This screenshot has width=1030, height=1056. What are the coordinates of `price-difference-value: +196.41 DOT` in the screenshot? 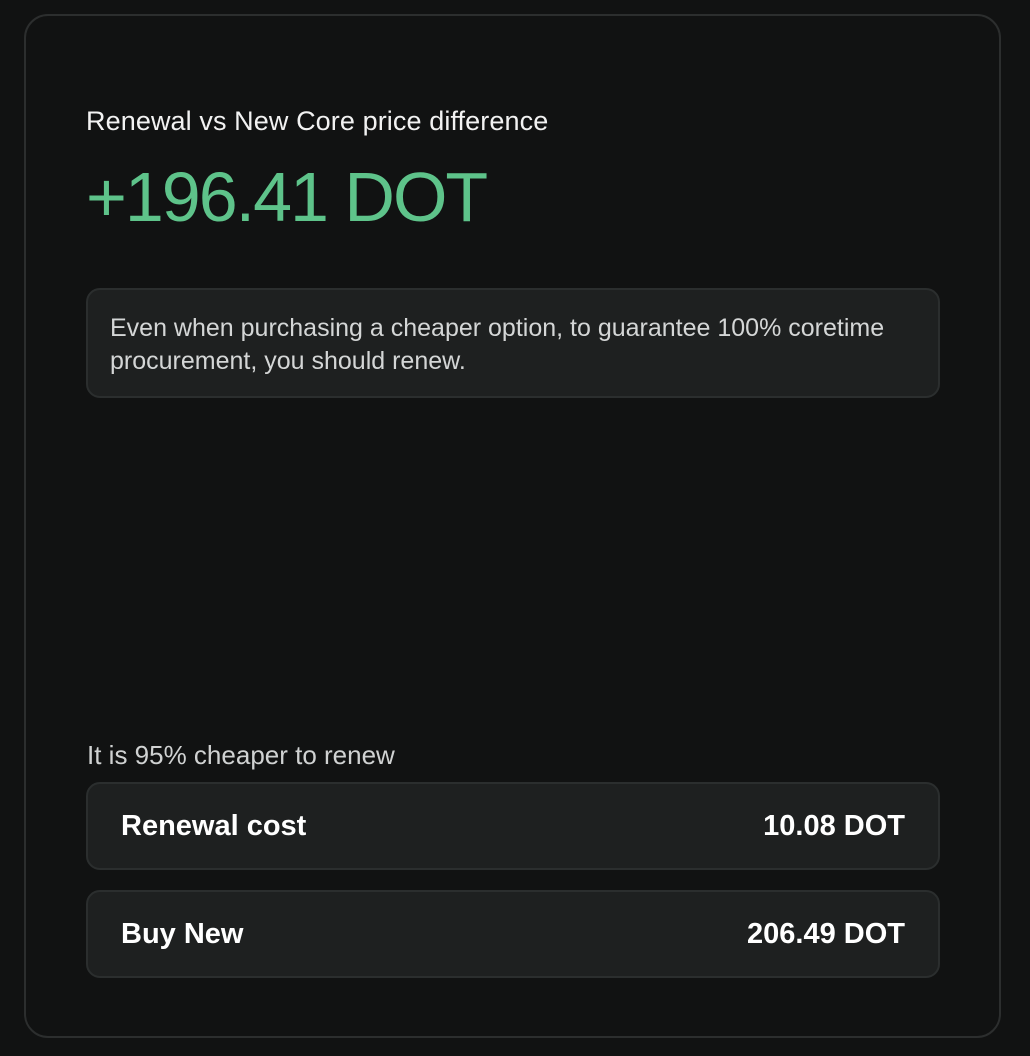 It's located at (287, 197).